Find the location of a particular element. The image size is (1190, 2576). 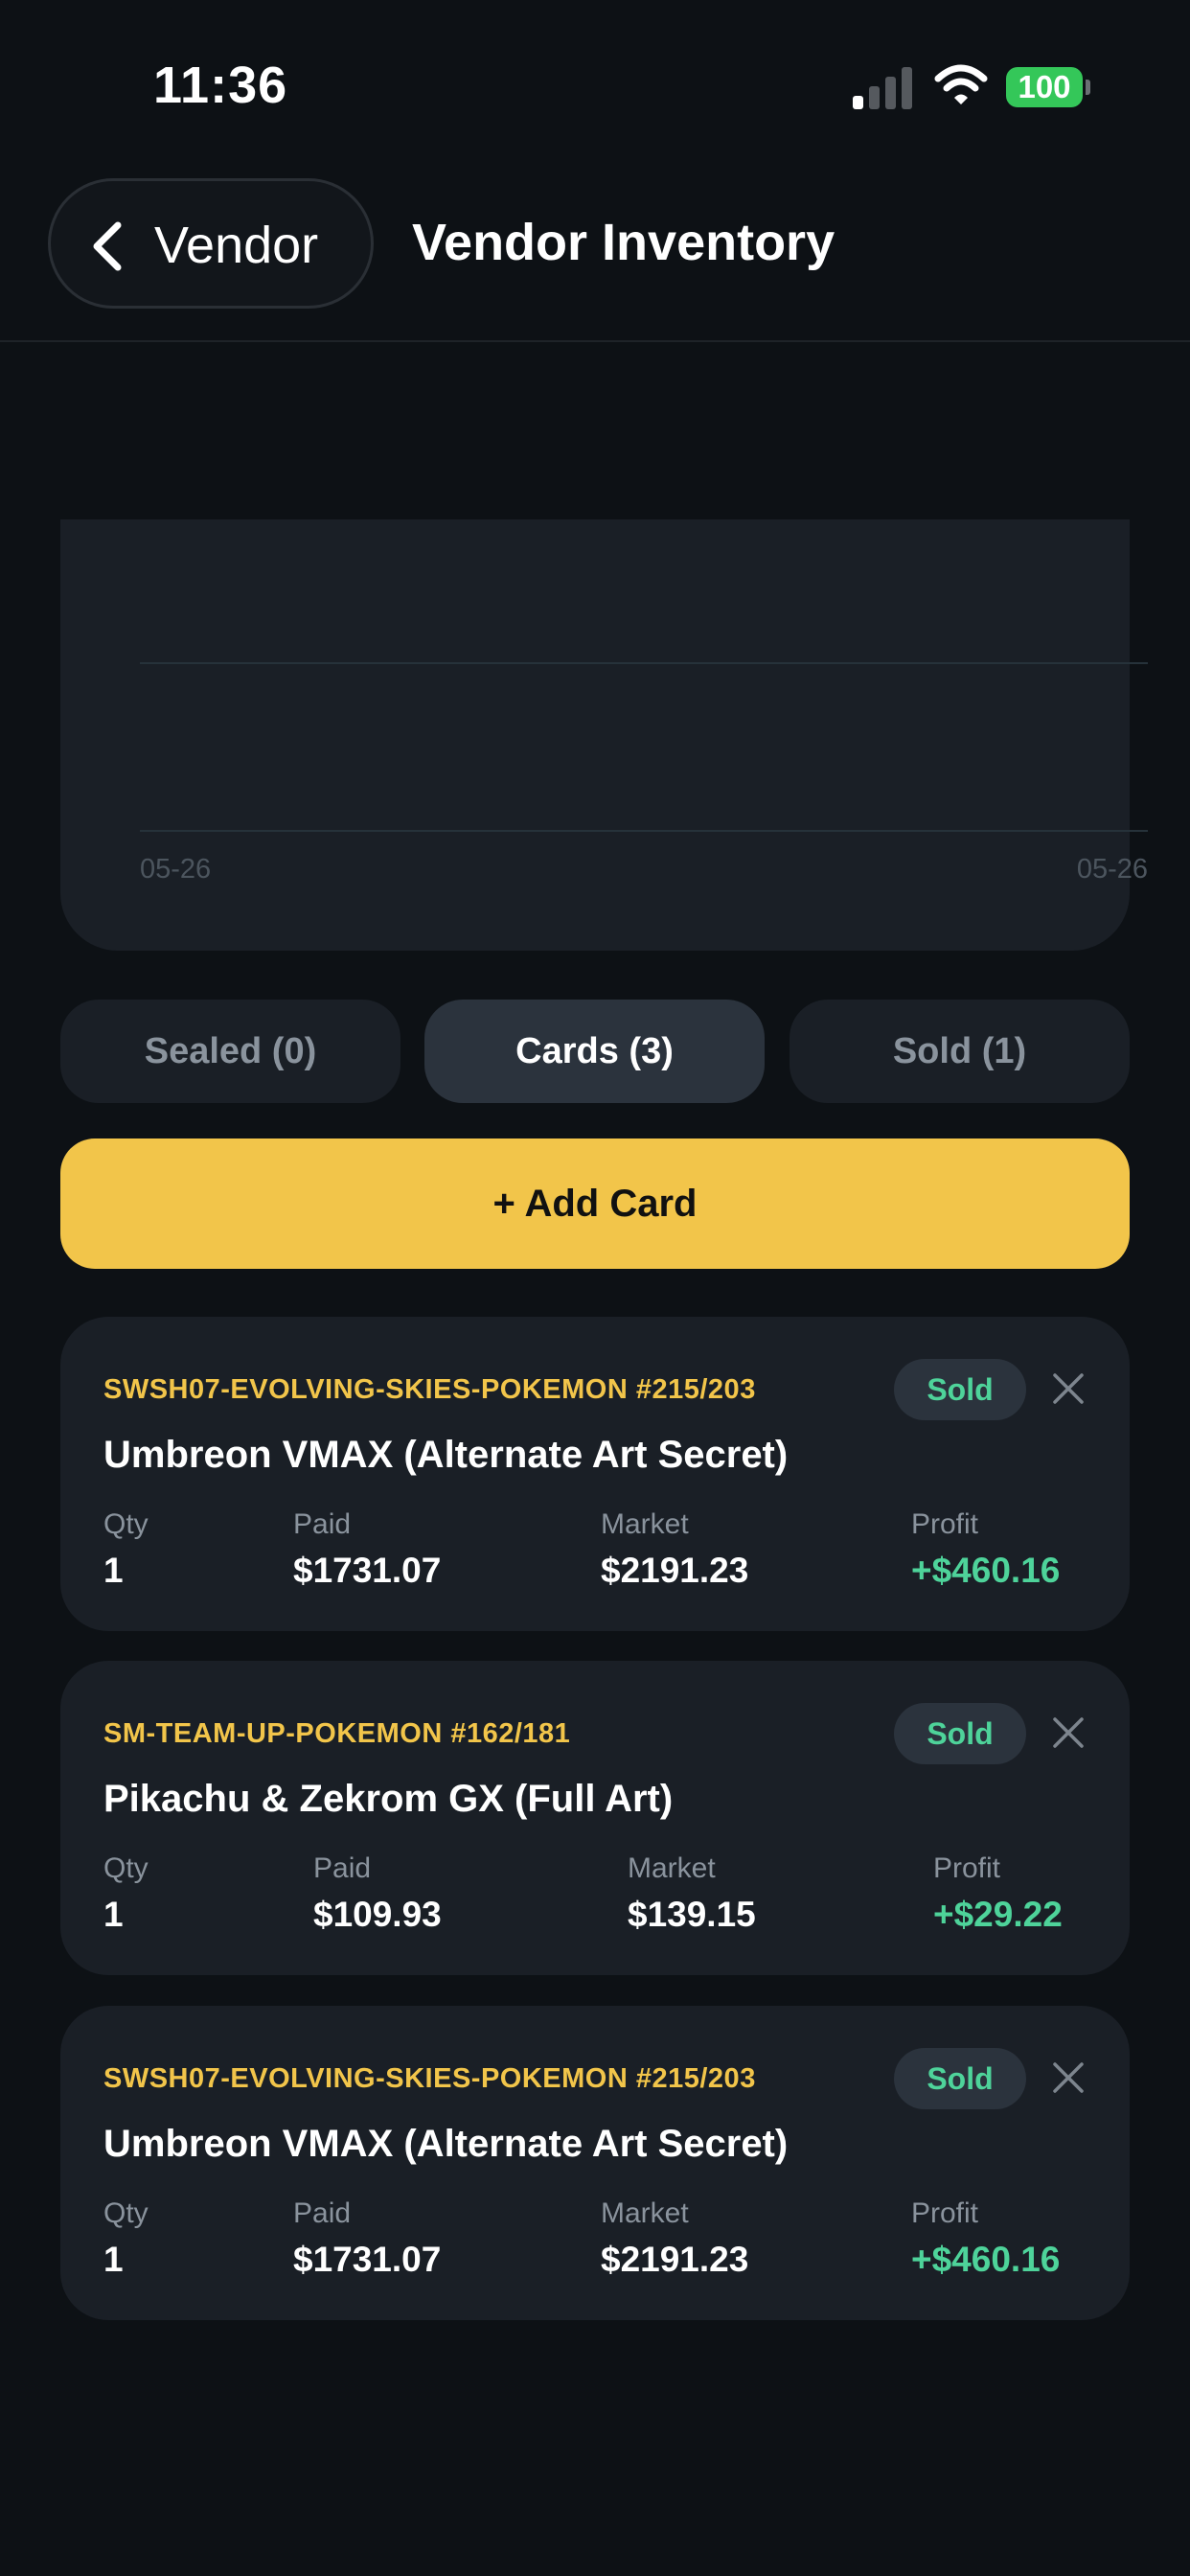

back-label: Vendor is located at coordinates (237, 245).